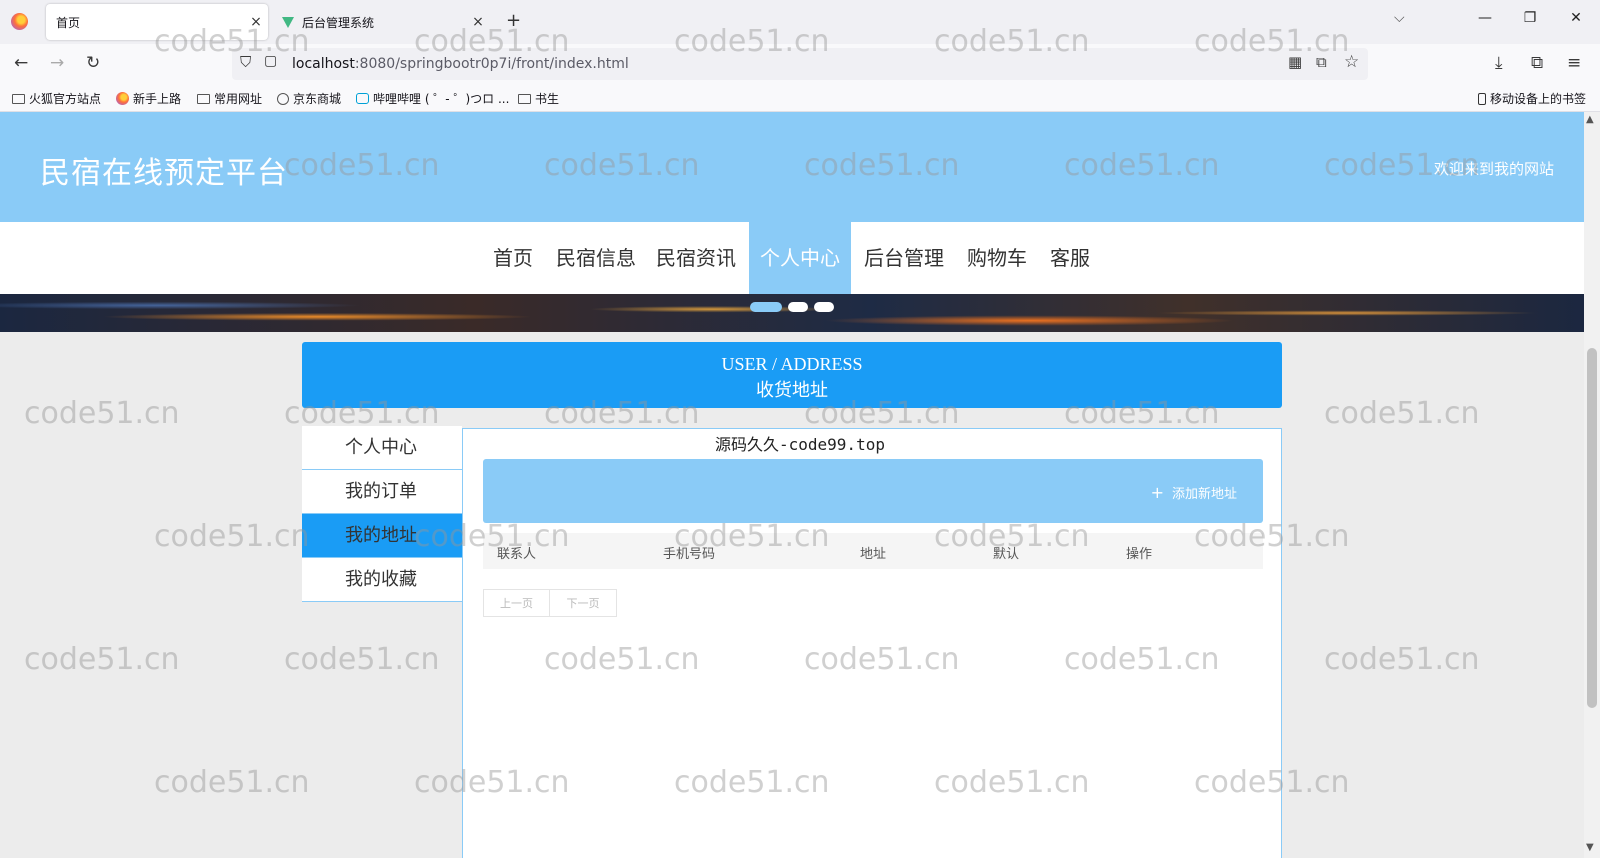  Describe the element at coordinates (689, 554) in the screenshot. I see `column-phone: 手机号码` at that location.